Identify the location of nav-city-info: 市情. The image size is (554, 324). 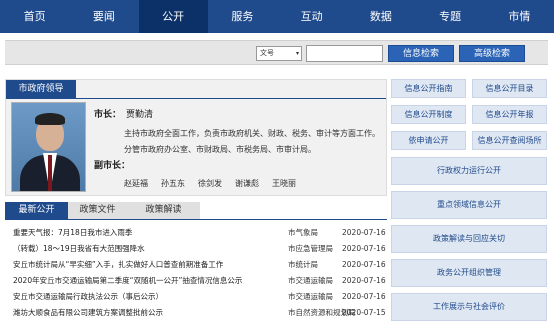
(519, 16).